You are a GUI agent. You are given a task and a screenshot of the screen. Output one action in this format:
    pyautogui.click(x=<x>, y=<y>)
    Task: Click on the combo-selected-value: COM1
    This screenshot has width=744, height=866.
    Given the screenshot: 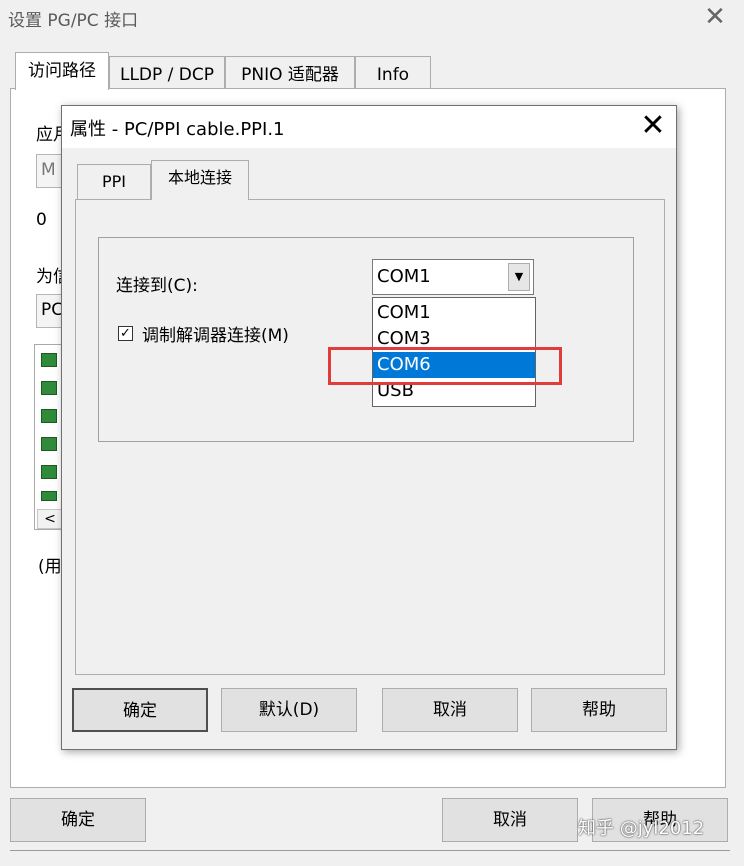 What is the action you would take?
    pyautogui.click(x=404, y=276)
    